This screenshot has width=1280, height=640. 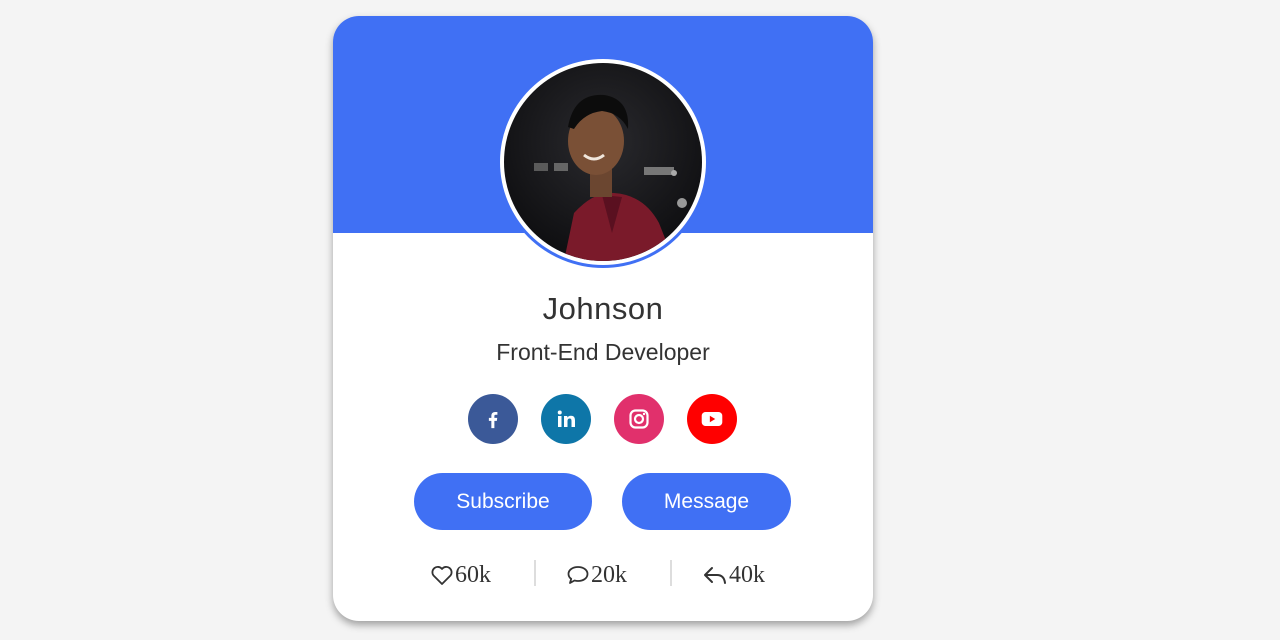 What do you see at coordinates (473, 574) in the screenshot?
I see `likes-count: 60k` at bounding box center [473, 574].